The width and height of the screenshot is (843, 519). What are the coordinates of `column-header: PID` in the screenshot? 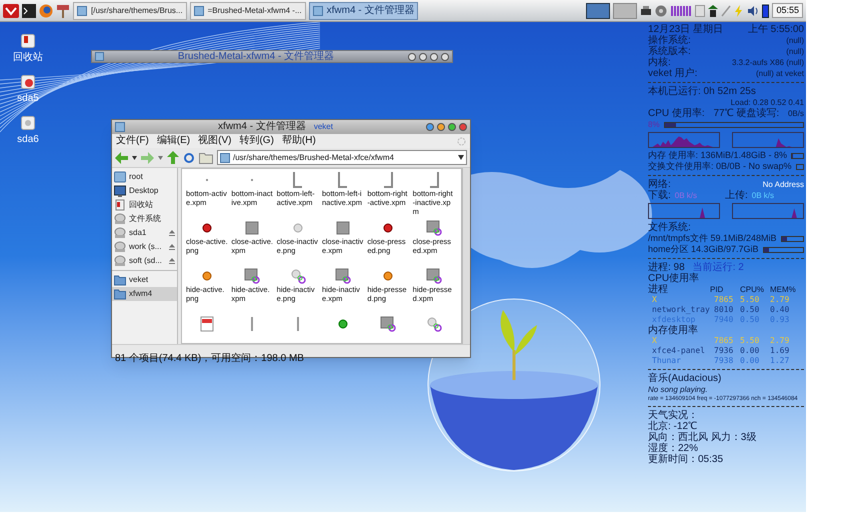 It's located at (717, 289).